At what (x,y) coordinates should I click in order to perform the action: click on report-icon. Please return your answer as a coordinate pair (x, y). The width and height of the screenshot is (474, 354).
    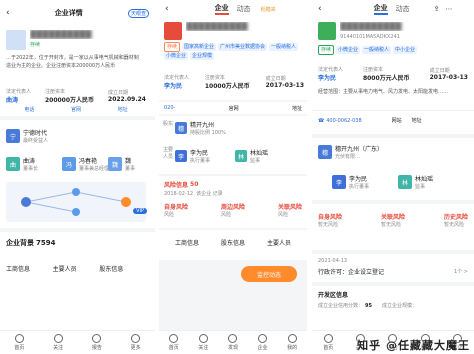
    Looking at the image, I should click on (97, 338).